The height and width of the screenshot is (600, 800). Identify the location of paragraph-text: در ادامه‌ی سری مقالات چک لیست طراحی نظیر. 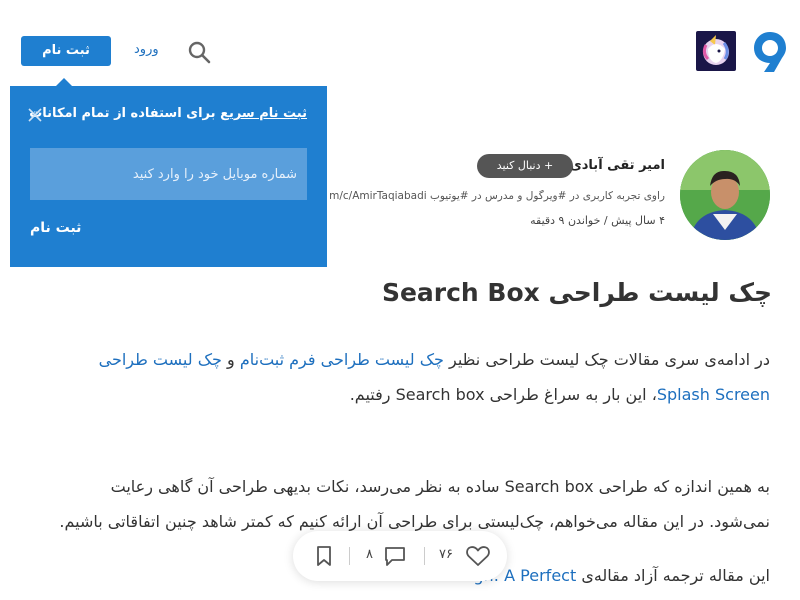
(606, 359).